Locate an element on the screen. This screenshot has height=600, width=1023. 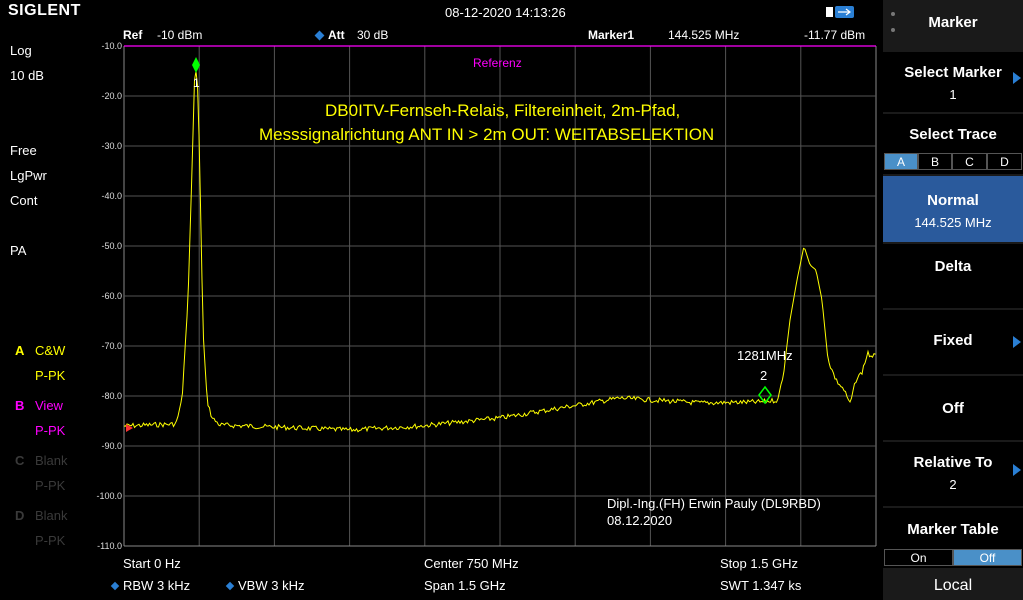
select-marker-key: Select Marker 1 is located at coordinates (953, 82).